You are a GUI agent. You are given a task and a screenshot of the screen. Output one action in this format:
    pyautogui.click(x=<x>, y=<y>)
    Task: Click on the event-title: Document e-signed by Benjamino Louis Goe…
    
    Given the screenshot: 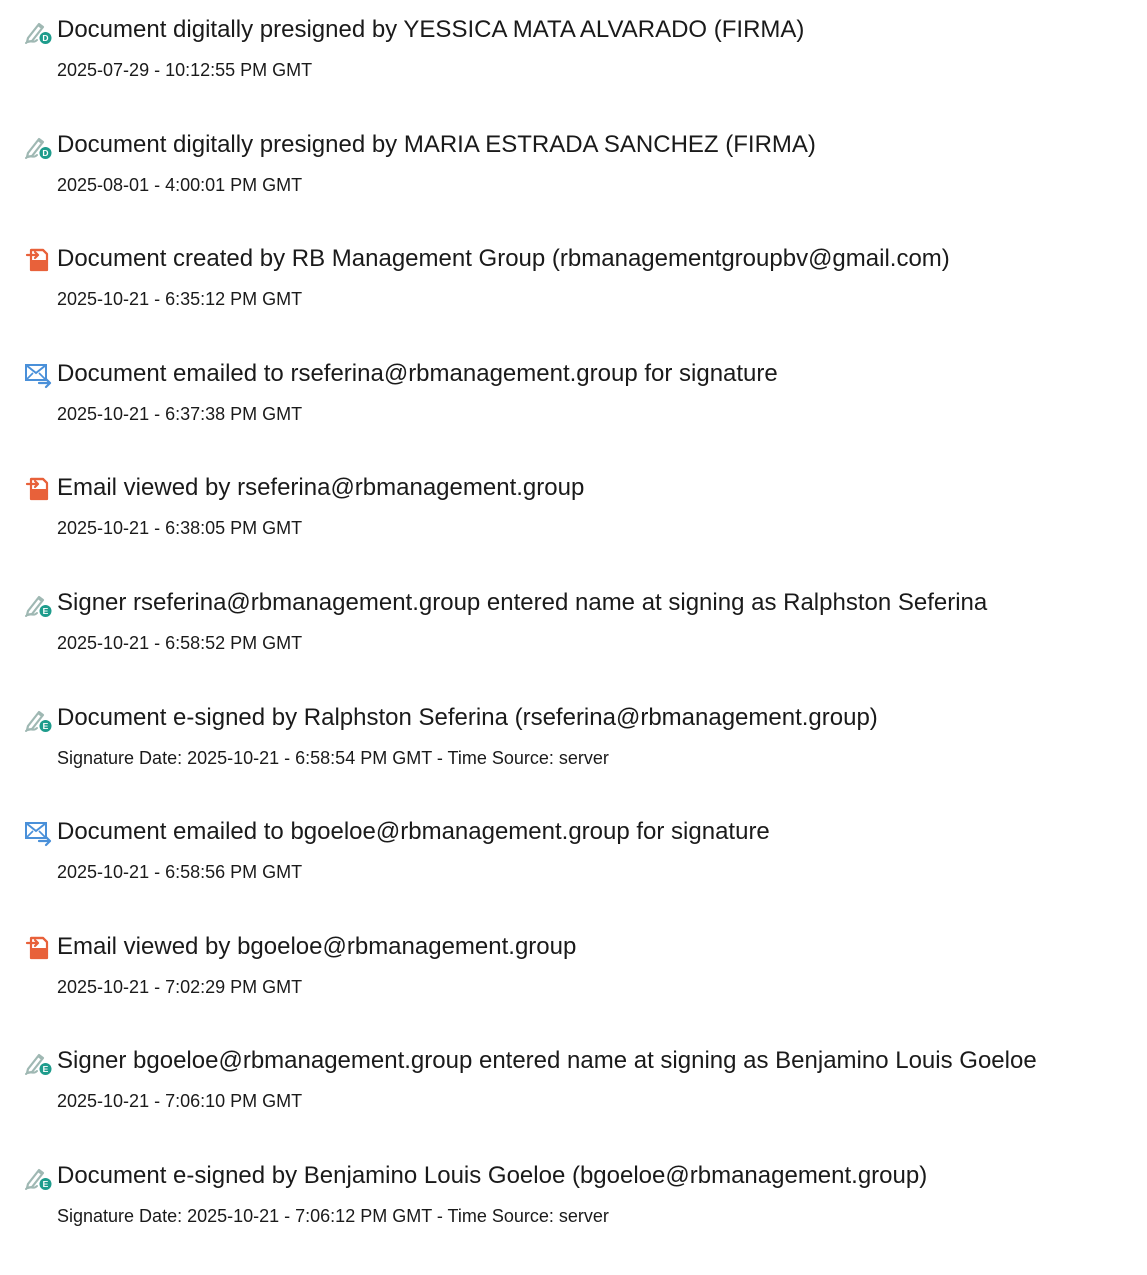 What is the action you would take?
    pyautogui.click(x=492, y=1175)
    